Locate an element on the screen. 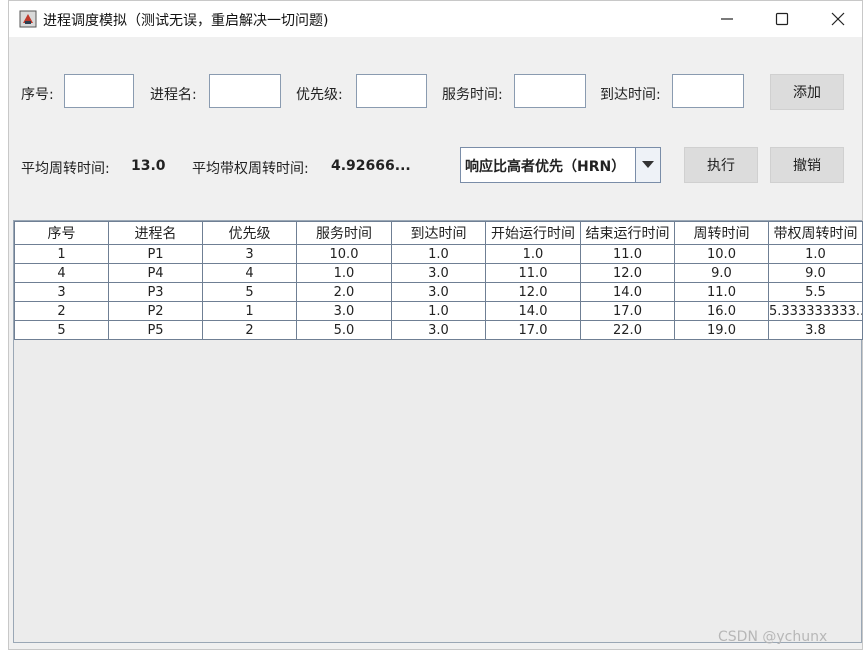 This screenshot has height=658, width=865. table-row: 3 P3 5 2.0 3.0 12.0 14.0 11.0 5.5 is located at coordinates (438, 292).